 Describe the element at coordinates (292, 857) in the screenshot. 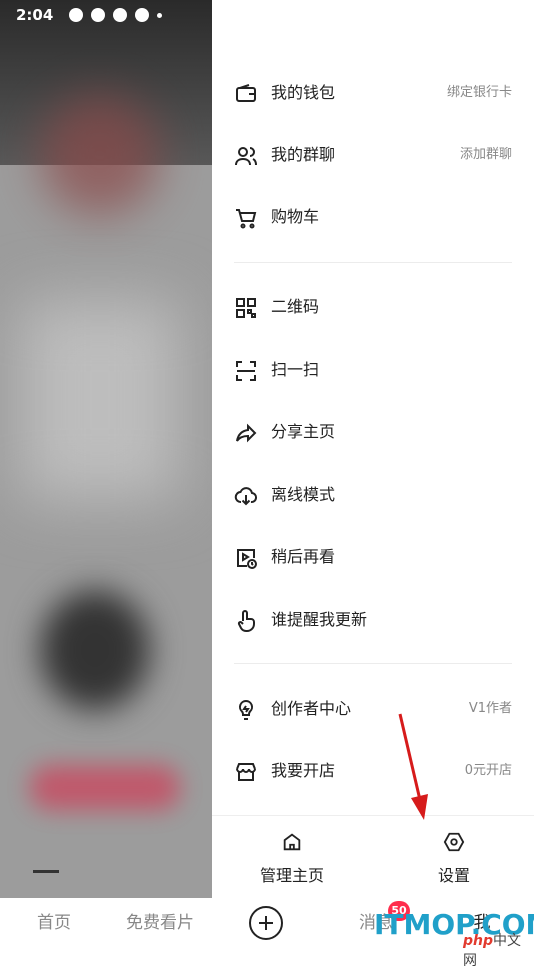

I see `manage-home-button: 管理主页` at that location.